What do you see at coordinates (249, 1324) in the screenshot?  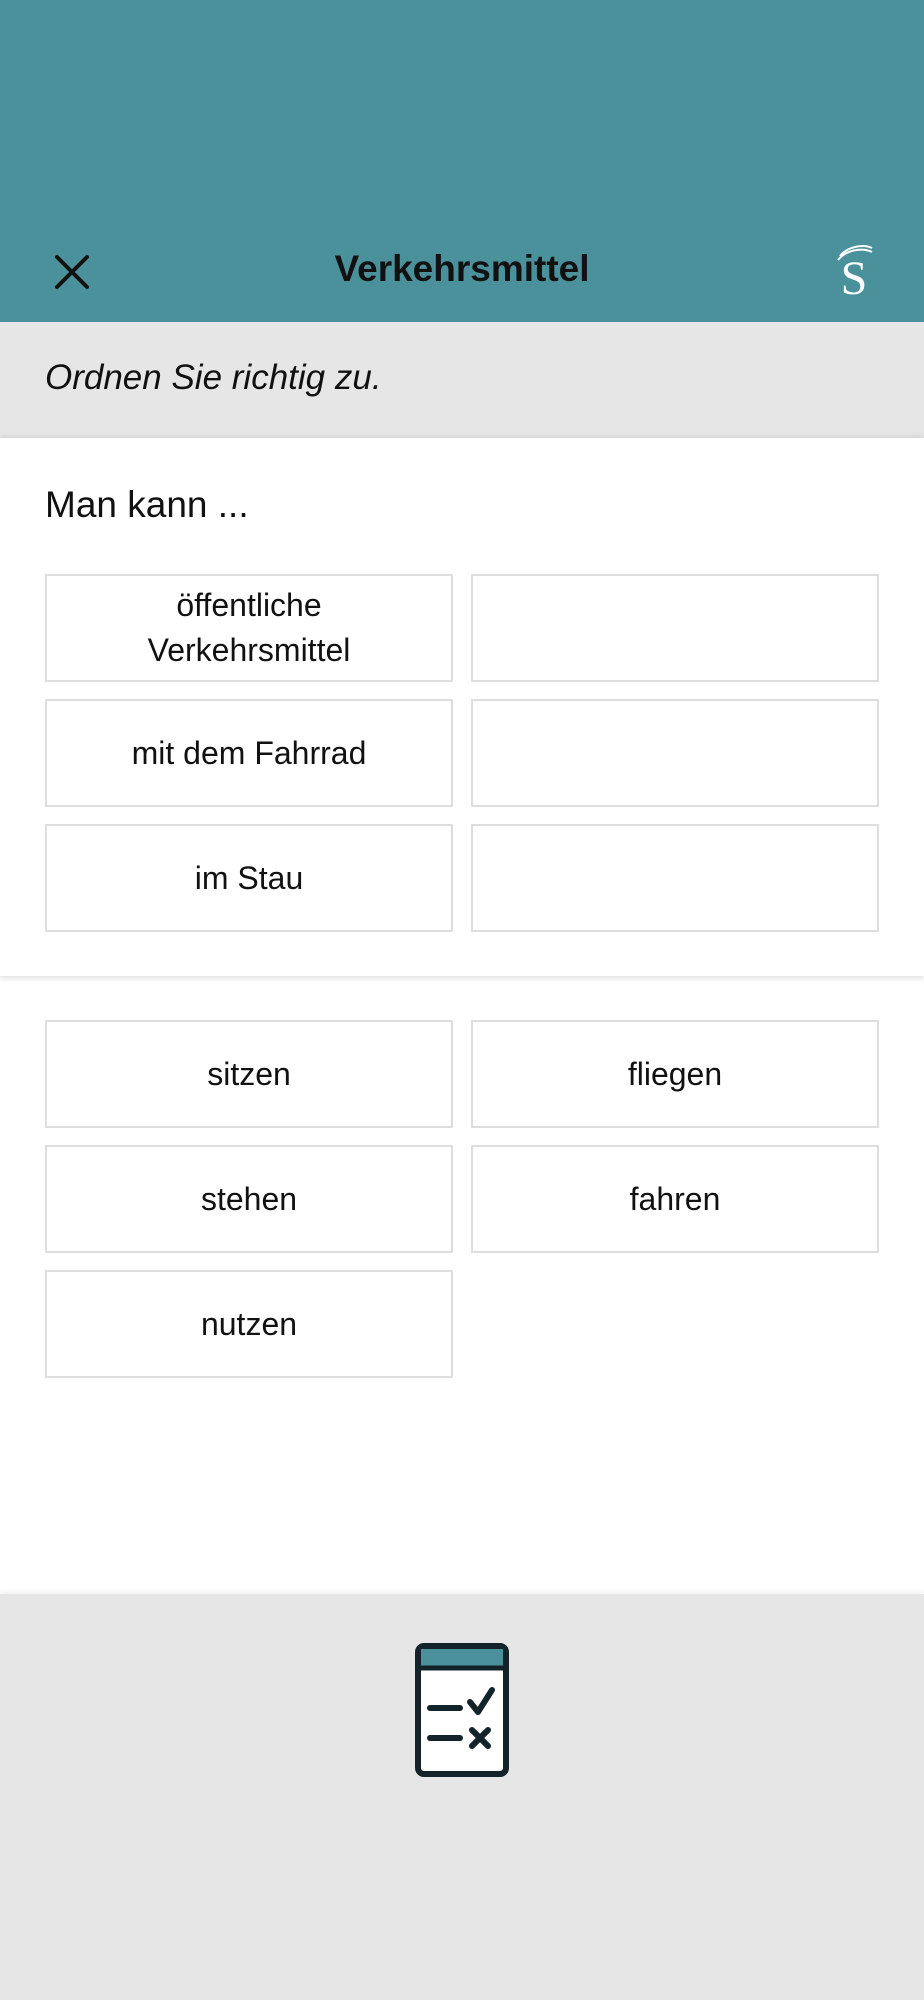 I see `word-option: nutzen` at bounding box center [249, 1324].